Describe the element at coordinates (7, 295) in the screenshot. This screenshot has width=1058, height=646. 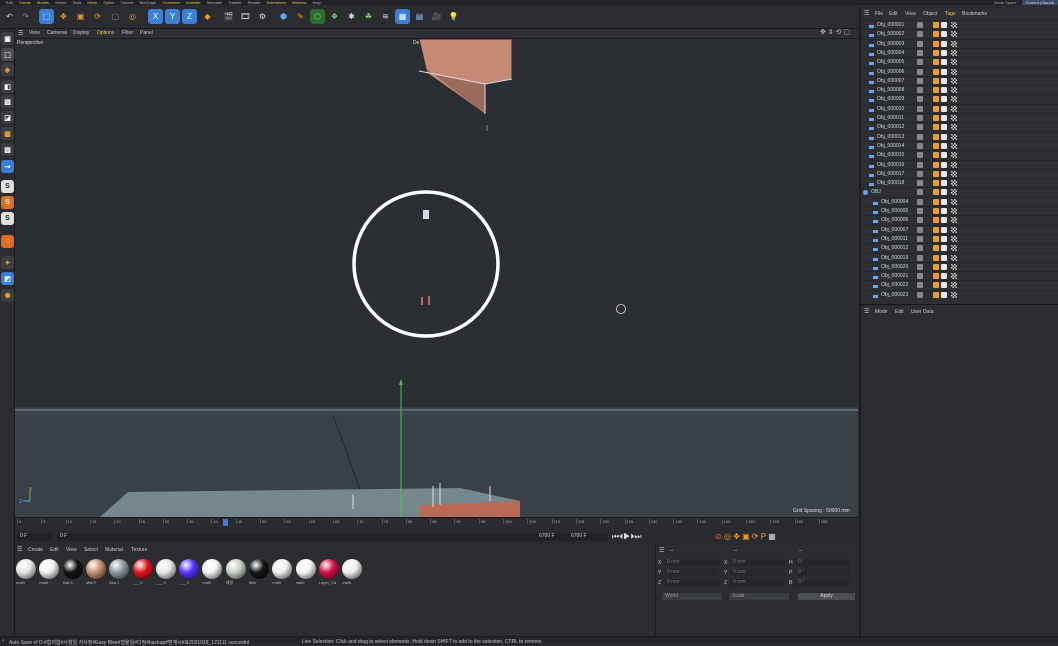
I see `quantize-icon: ✺` at that location.